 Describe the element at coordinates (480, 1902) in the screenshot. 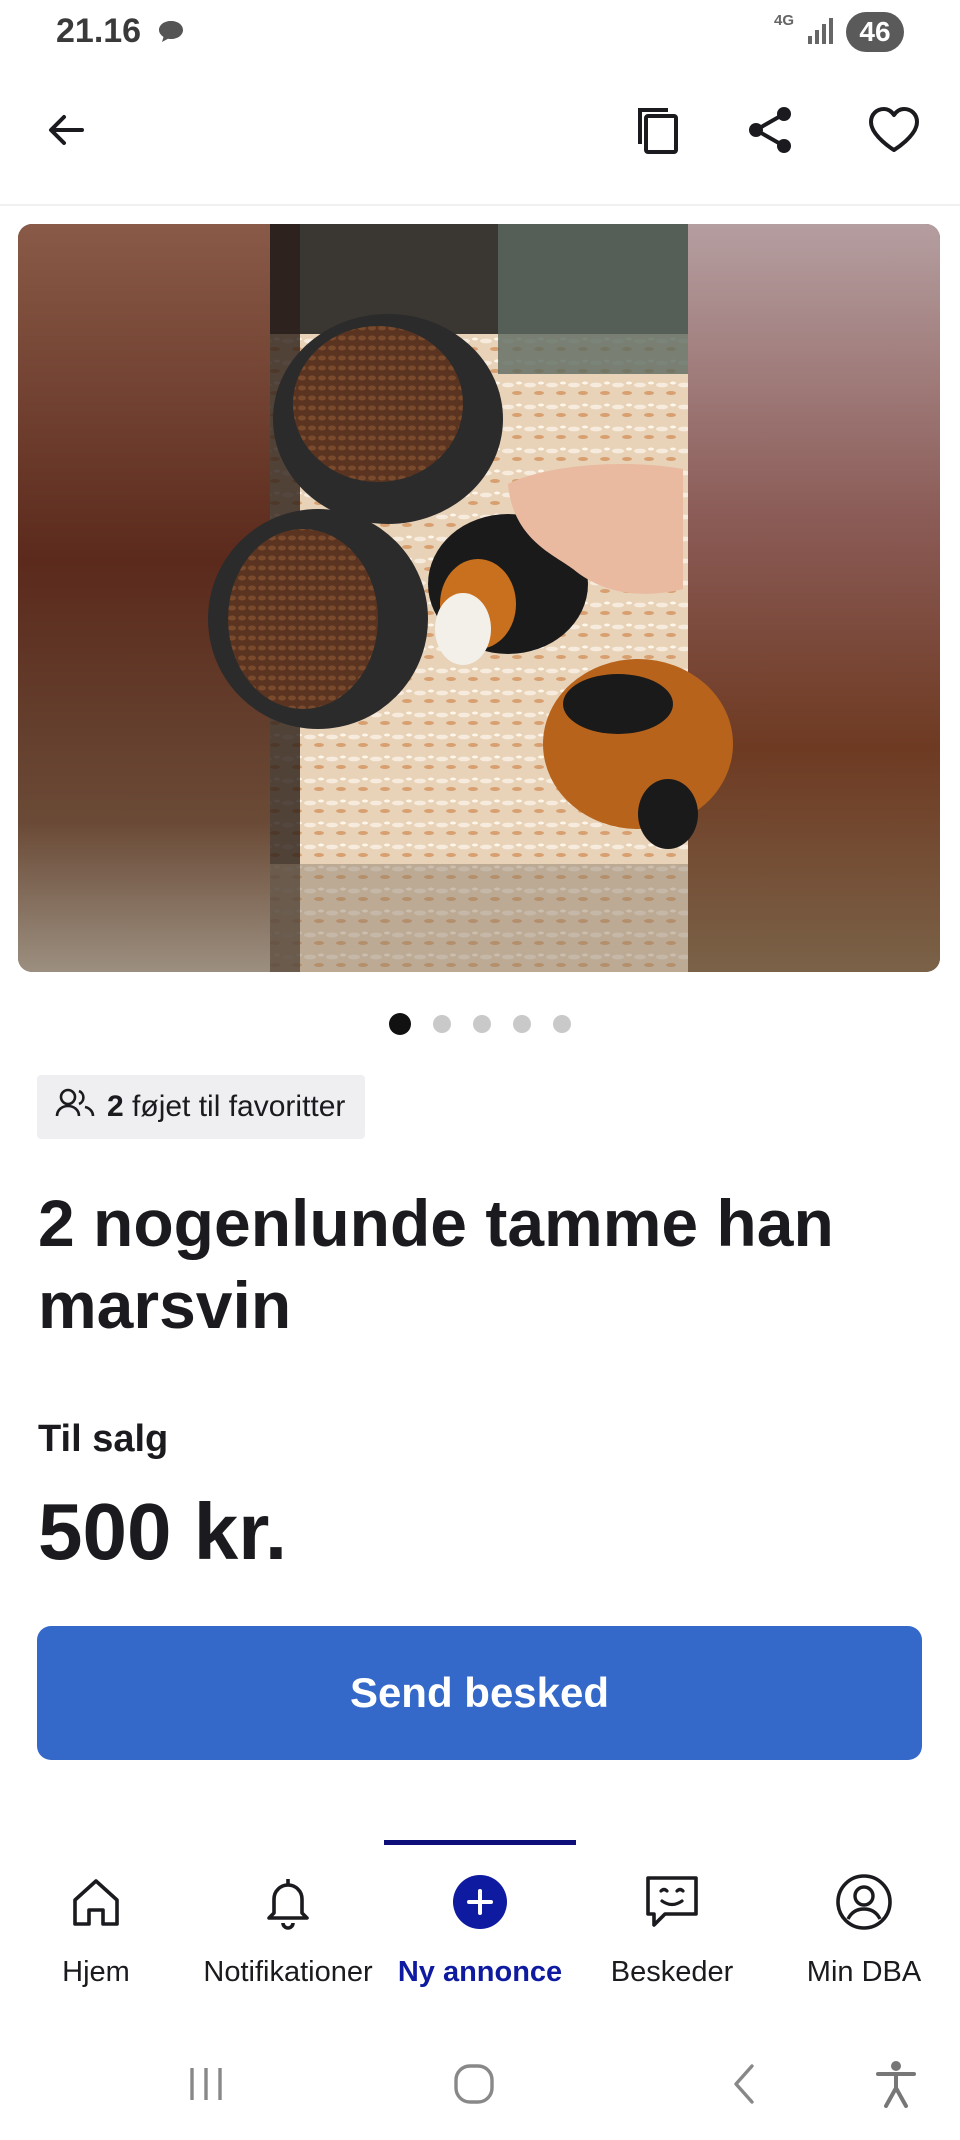

I see `plus-icon` at that location.